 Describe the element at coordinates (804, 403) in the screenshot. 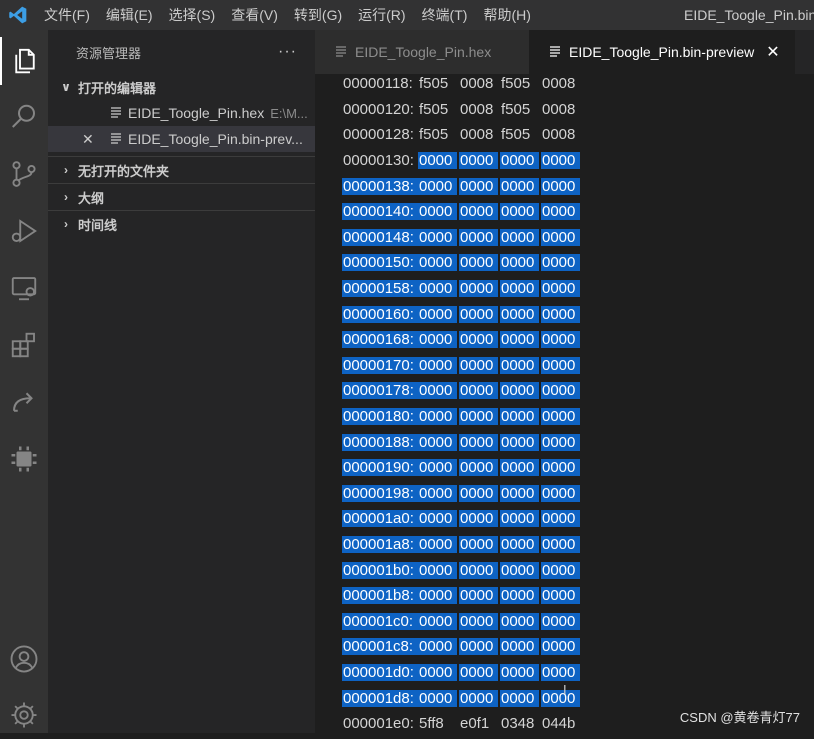

I see `editor-scrollbar` at that location.